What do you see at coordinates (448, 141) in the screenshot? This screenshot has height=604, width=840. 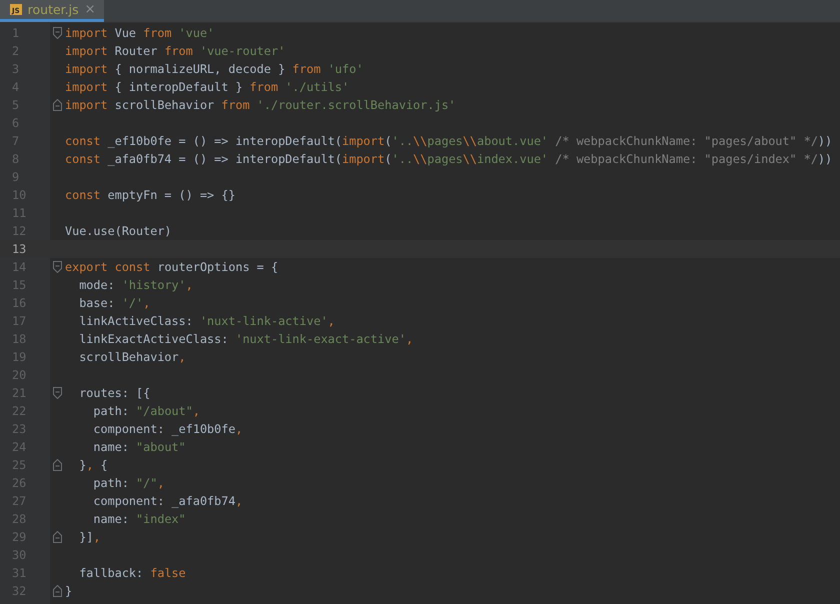 I see `code-line: const _ef10b0fe = () => interopDefault(import('..\\pages\\about.vue' /* webpackChunkName: "pages/about" */))` at bounding box center [448, 141].